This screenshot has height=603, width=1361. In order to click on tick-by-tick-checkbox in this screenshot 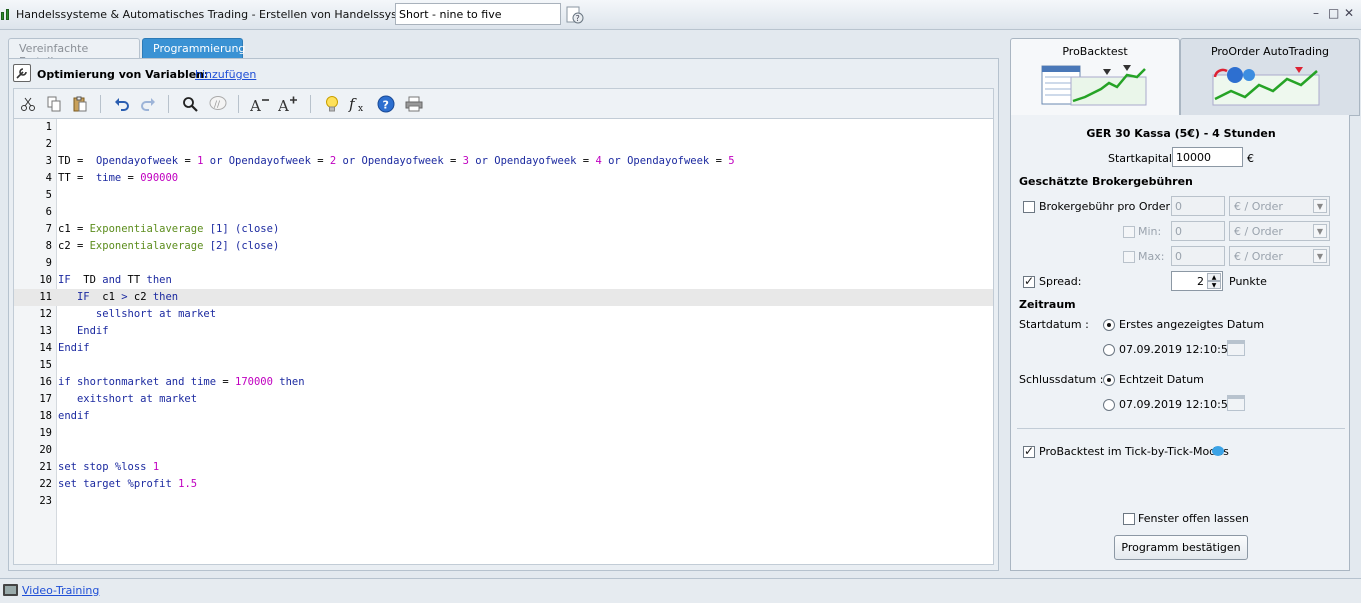, I will do `click(1029, 451)`.